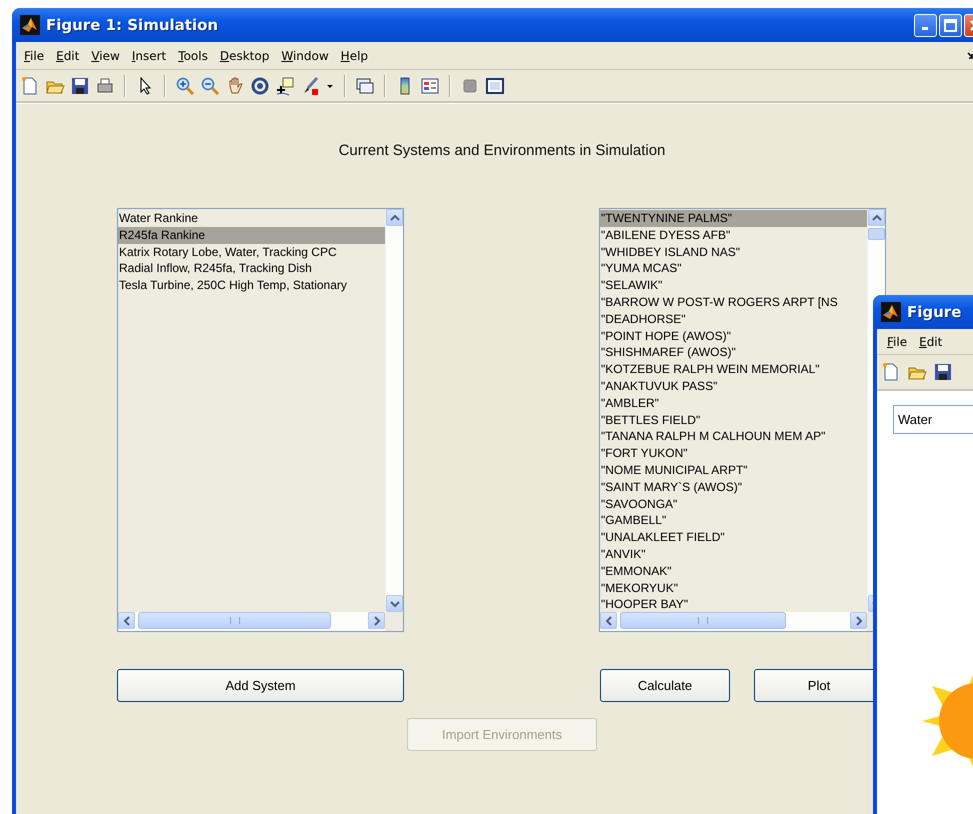 The width and height of the screenshot is (973, 814). Describe the element at coordinates (733, 437) in the screenshot. I see `list-item: "TANANA RALPH M CALHOUN MEM AP"` at that location.